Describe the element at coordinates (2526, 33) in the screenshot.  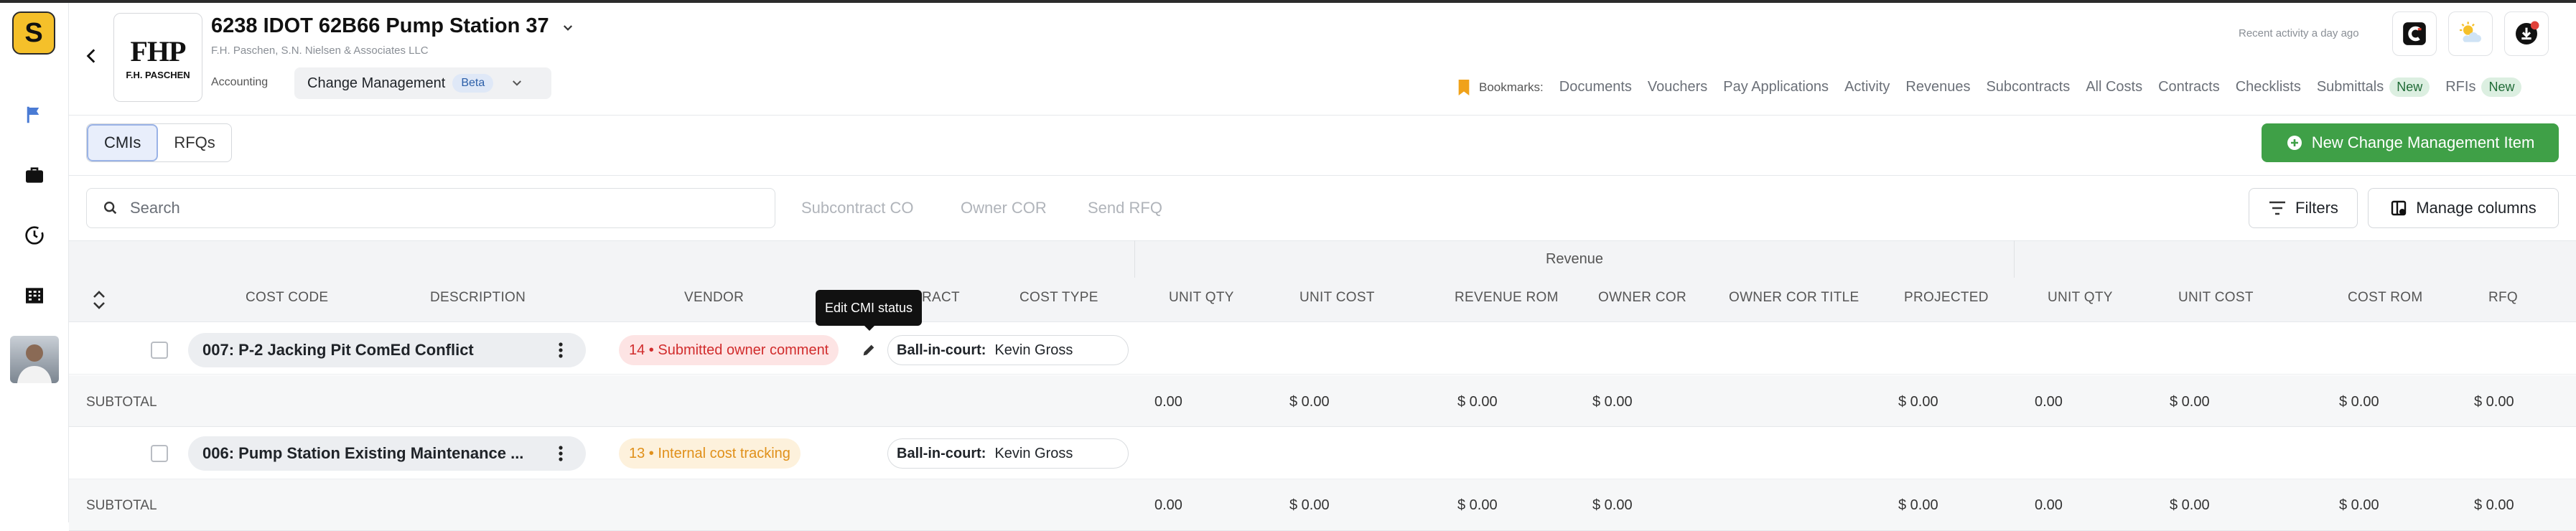
I see `download-notification-icon` at that location.